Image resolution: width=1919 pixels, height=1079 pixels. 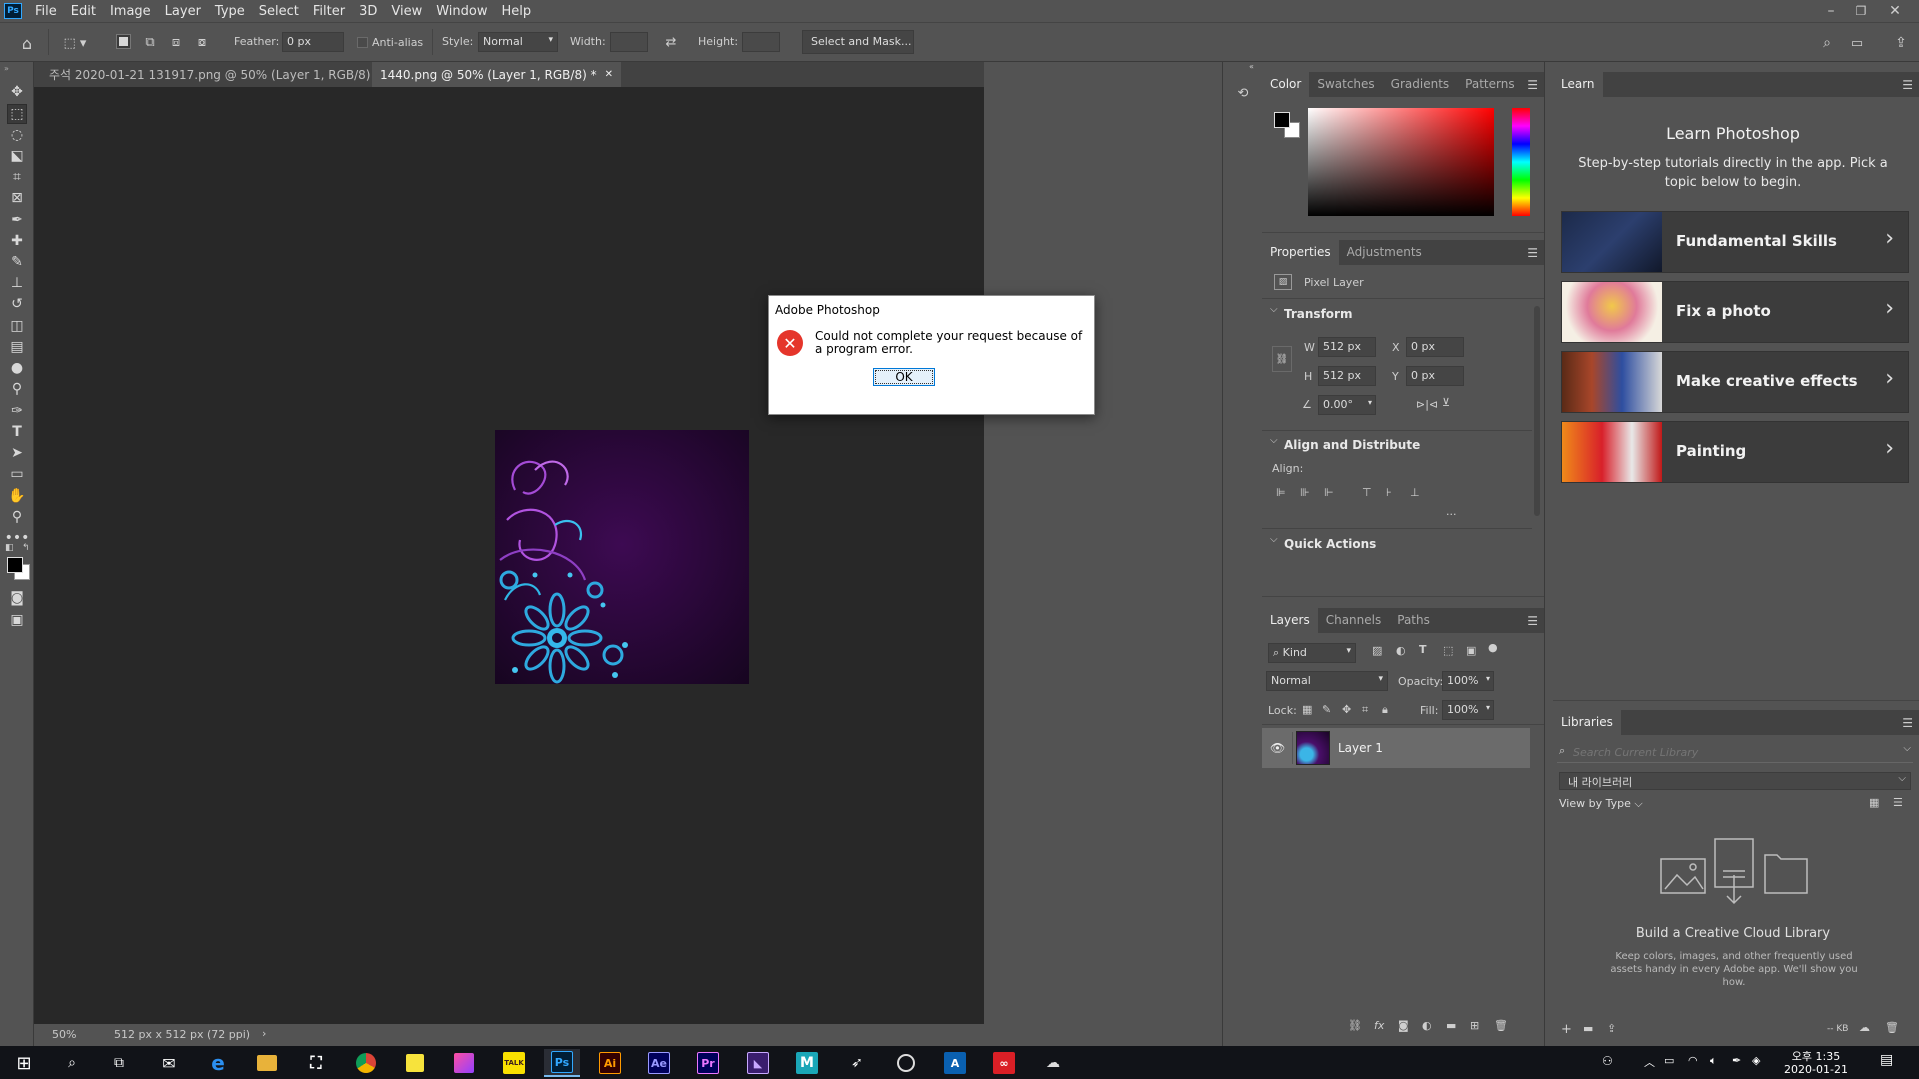 I want to click on filter-pixel-icon: ▨, so click(x=1377, y=650).